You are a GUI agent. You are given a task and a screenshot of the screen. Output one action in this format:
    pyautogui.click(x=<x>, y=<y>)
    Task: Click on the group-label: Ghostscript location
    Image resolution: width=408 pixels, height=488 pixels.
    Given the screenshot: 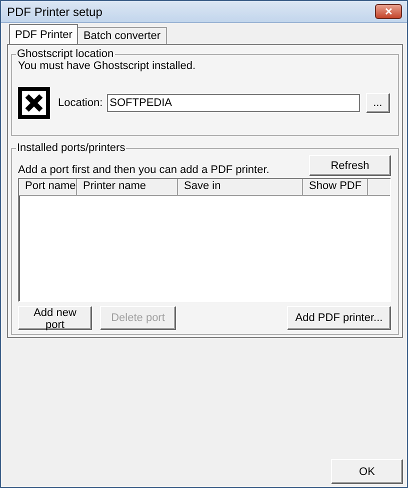 What is the action you would take?
    pyautogui.click(x=65, y=54)
    